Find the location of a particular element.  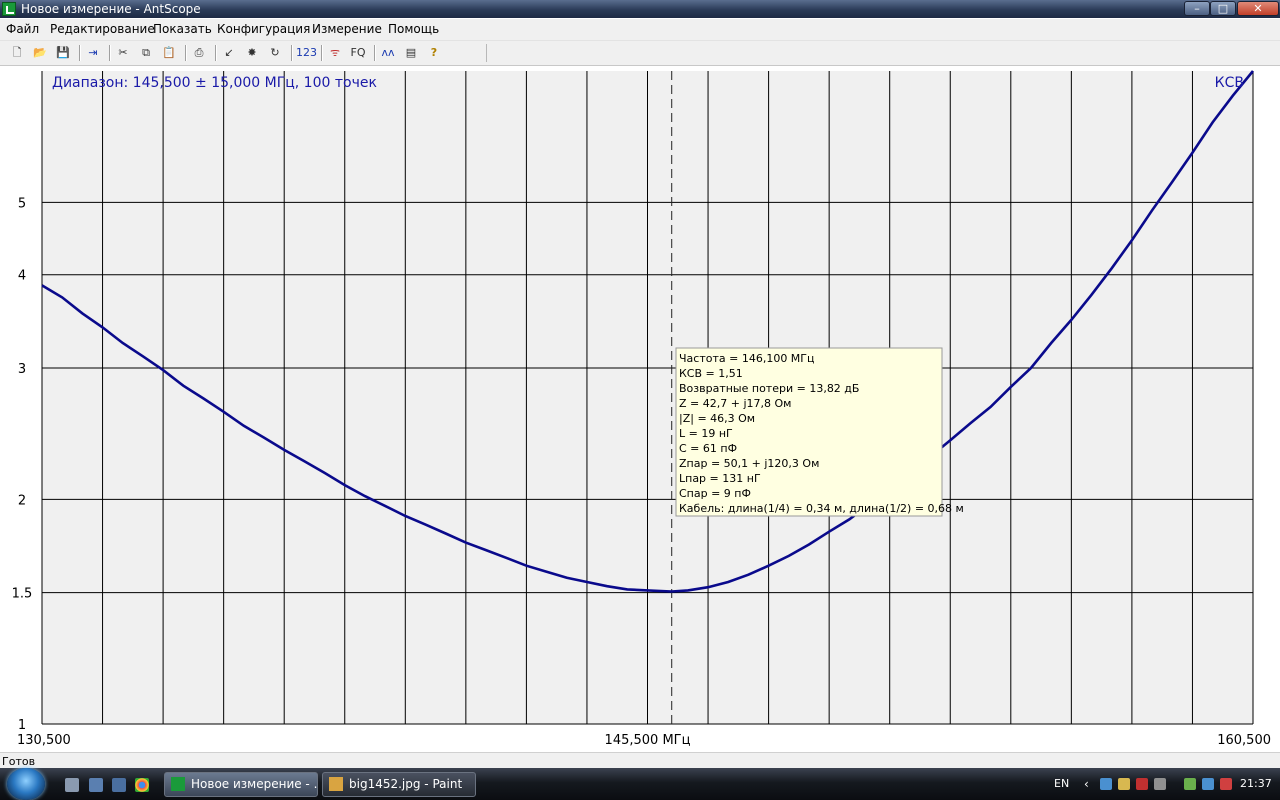

toolbar-divider is located at coordinates (486, 53).